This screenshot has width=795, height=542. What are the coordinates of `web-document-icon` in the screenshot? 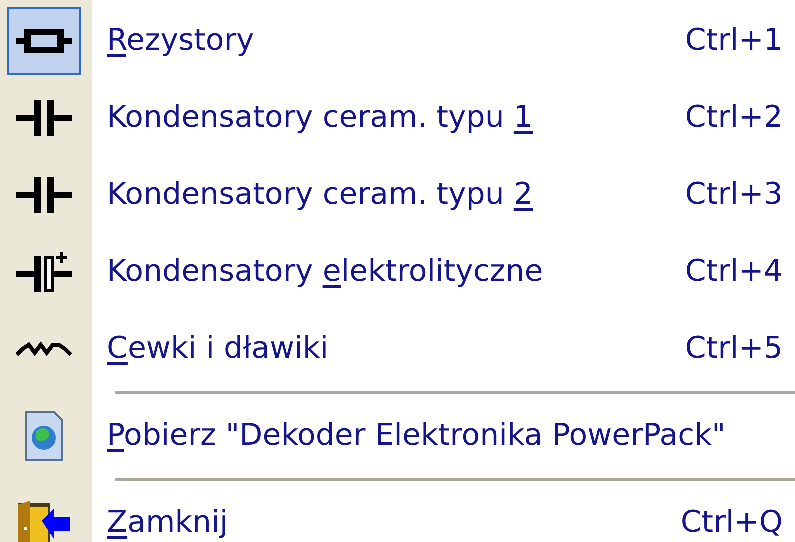 It's located at (44, 436).